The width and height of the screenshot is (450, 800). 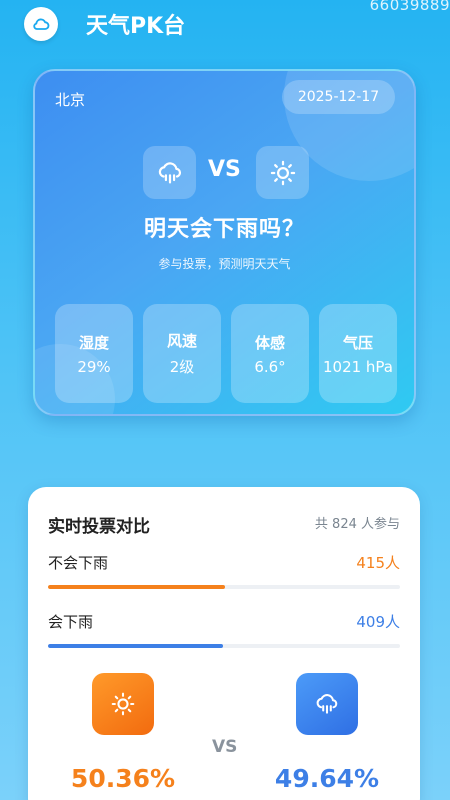 I want to click on option-rain-bar, so click(x=224, y=646).